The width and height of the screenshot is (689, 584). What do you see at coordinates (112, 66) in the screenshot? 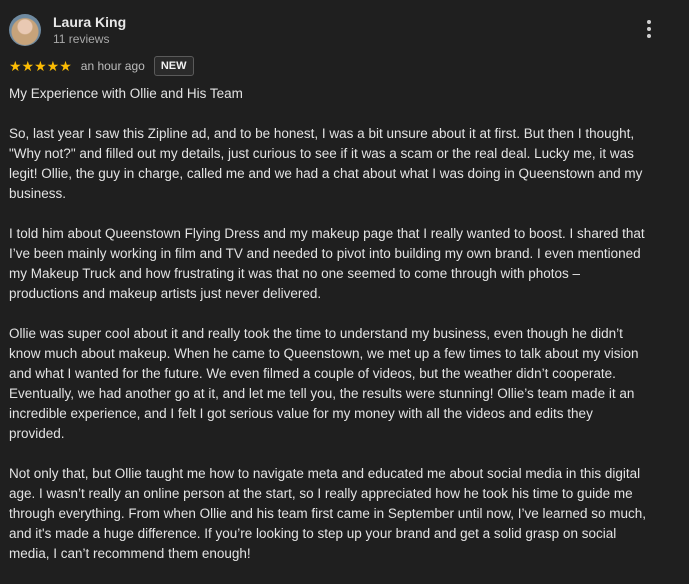
I see `review-time: an hour ago` at bounding box center [112, 66].